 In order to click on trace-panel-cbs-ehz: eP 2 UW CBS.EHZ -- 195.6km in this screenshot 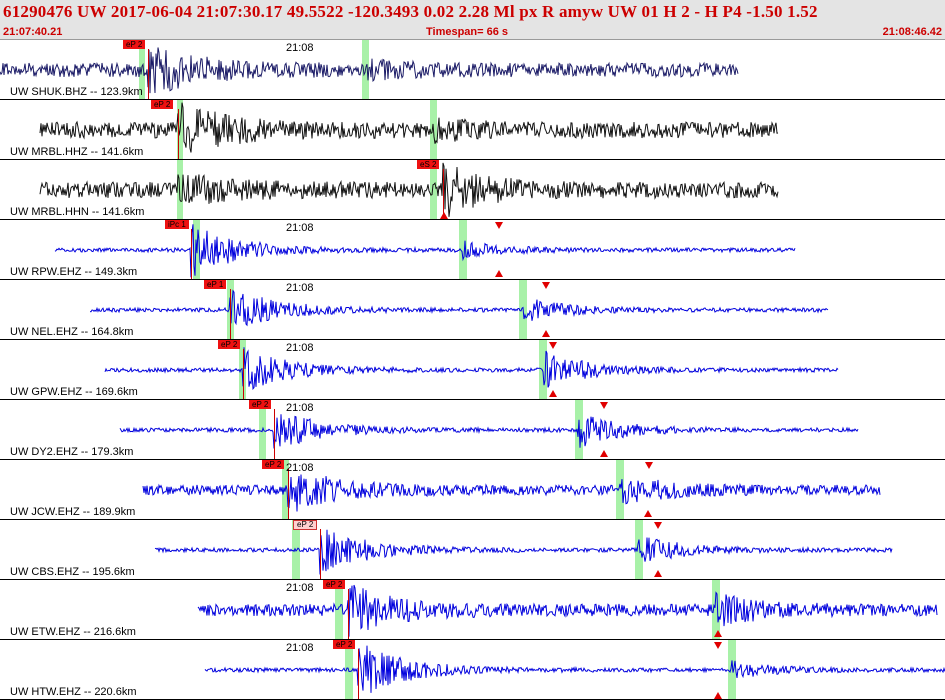, I will do `click(472, 550)`.